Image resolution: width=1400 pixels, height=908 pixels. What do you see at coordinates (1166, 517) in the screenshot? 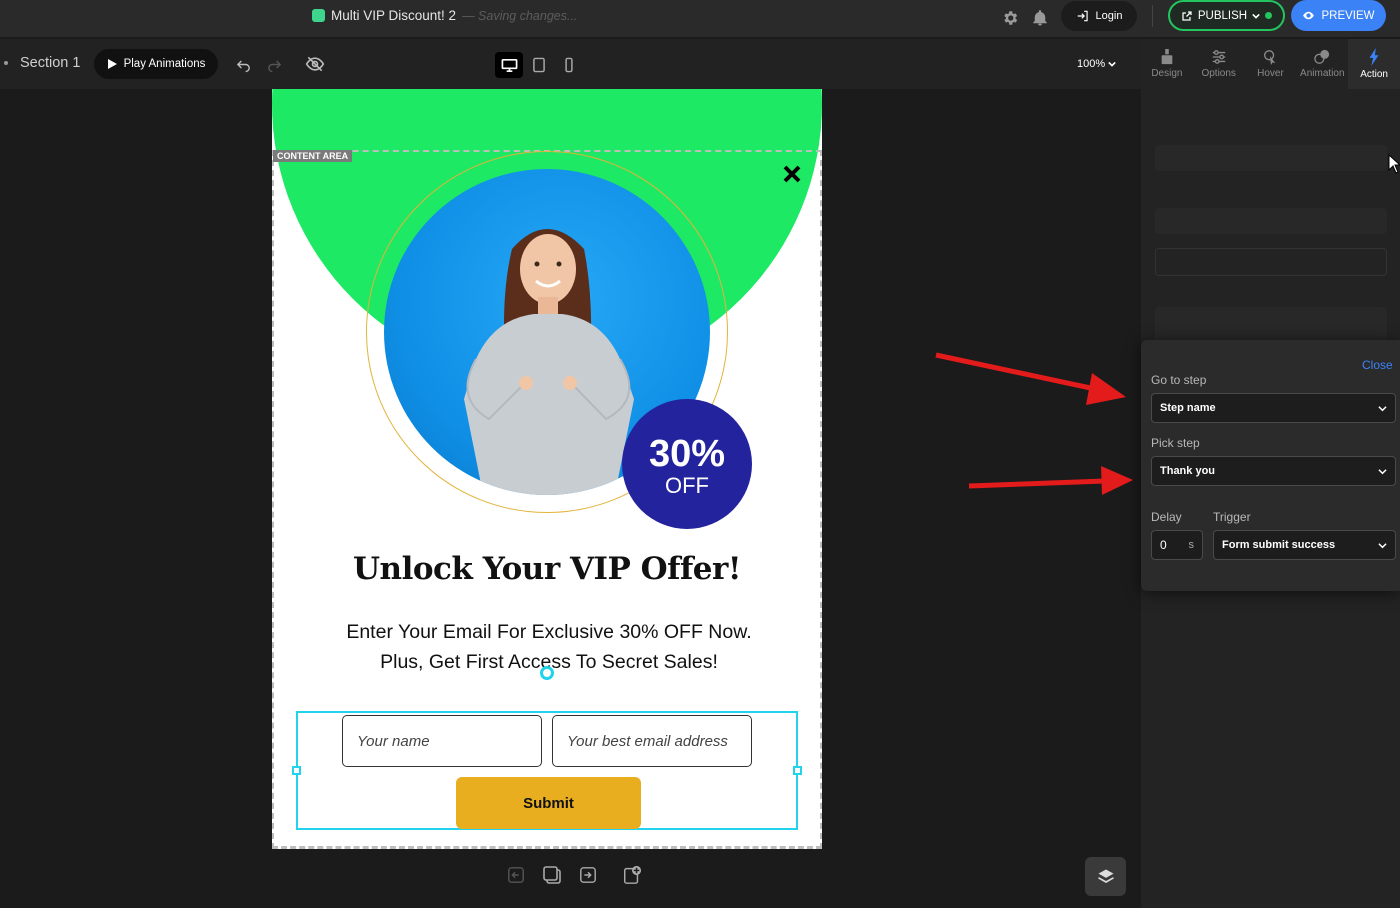
I see `delay-label: Delay` at bounding box center [1166, 517].